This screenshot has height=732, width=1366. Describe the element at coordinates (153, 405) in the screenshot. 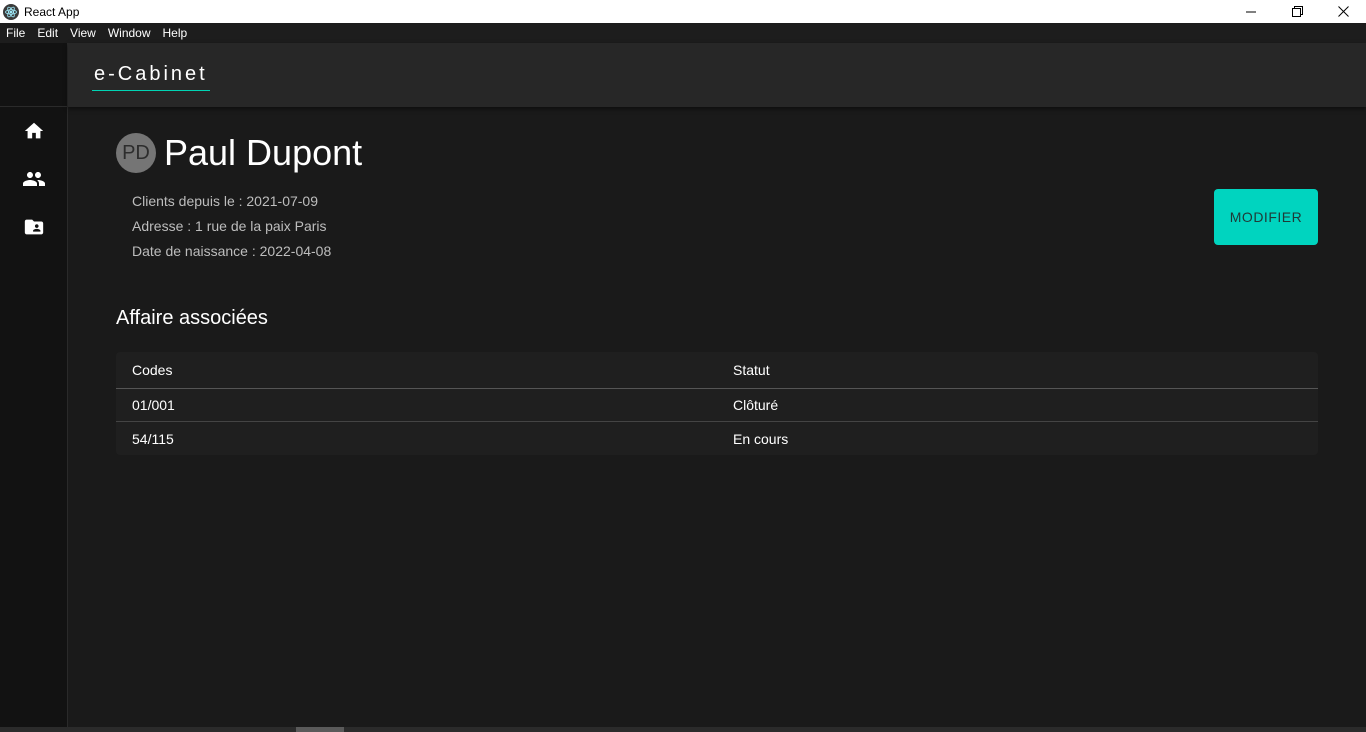

I see `case-code: 01/001` at that location.